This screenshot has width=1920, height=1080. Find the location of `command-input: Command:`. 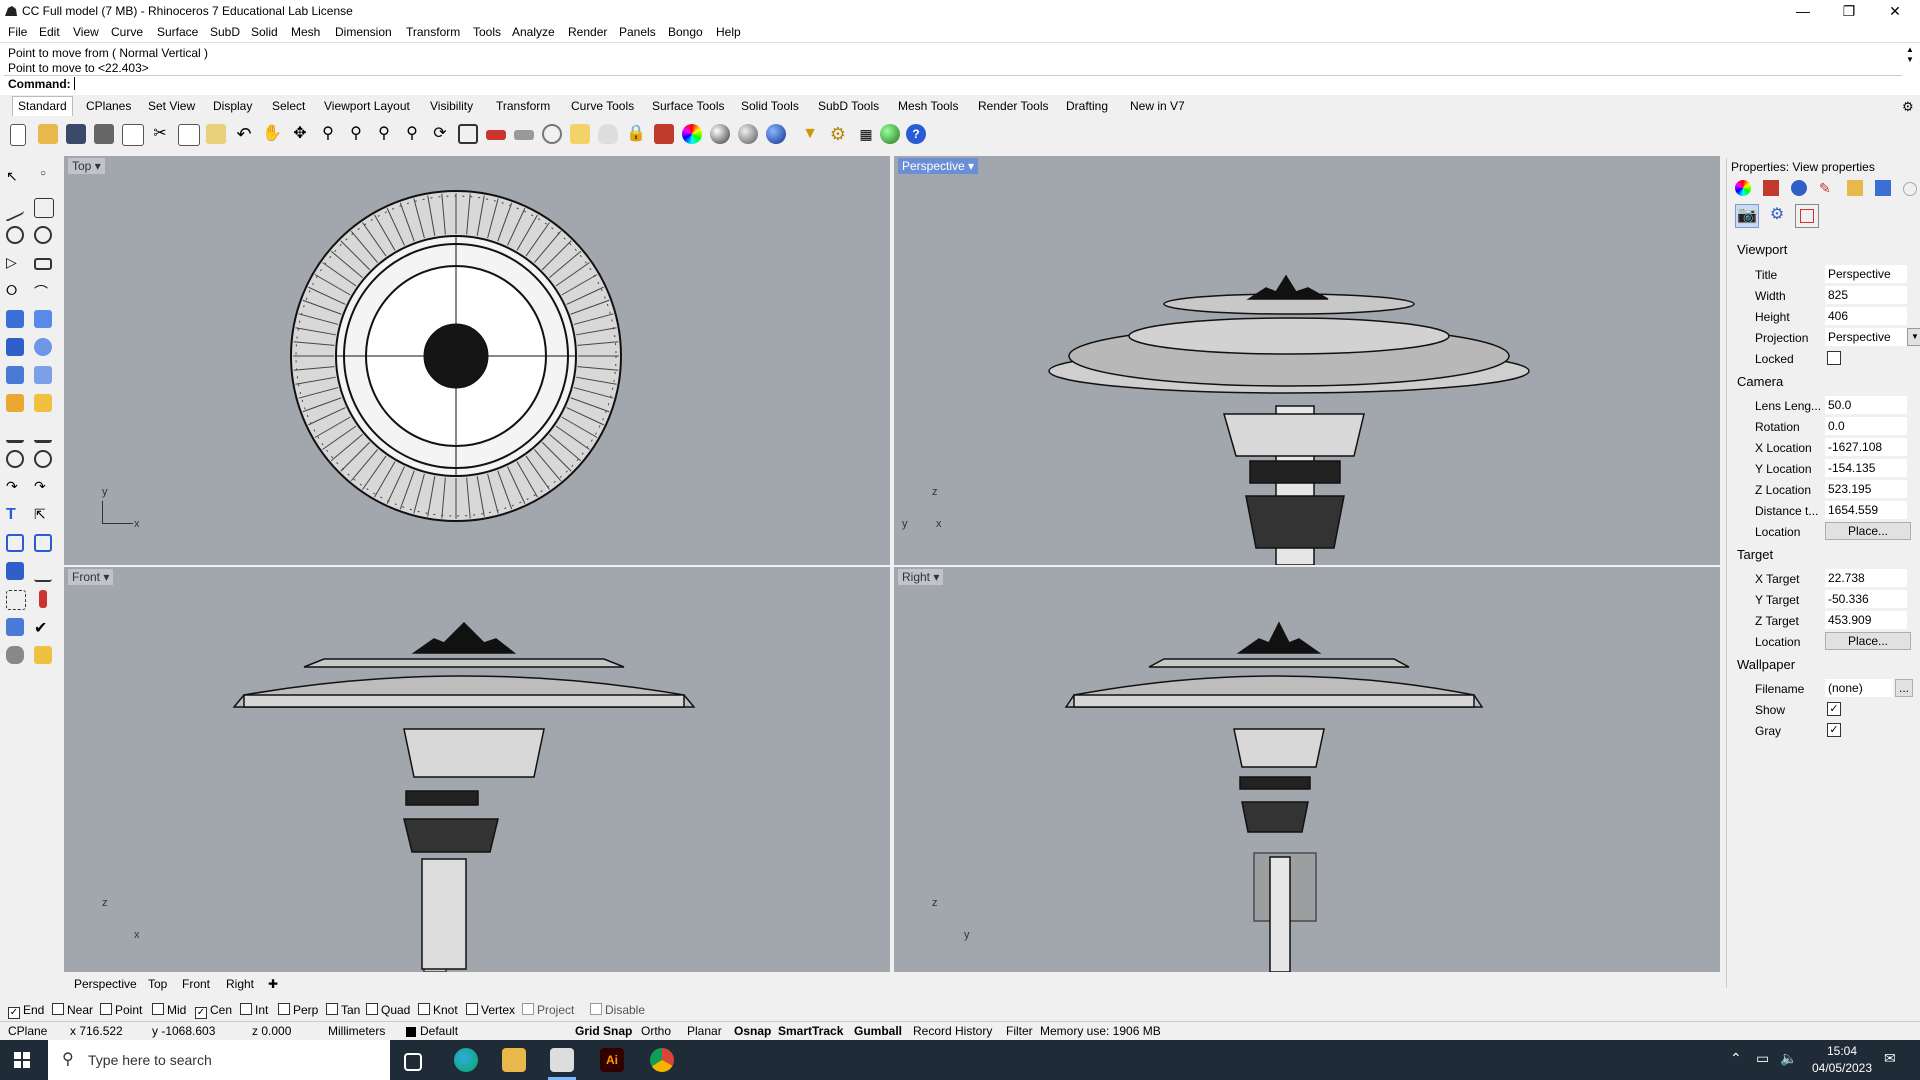

command-input: Command: is located at coordinates (953, 83).